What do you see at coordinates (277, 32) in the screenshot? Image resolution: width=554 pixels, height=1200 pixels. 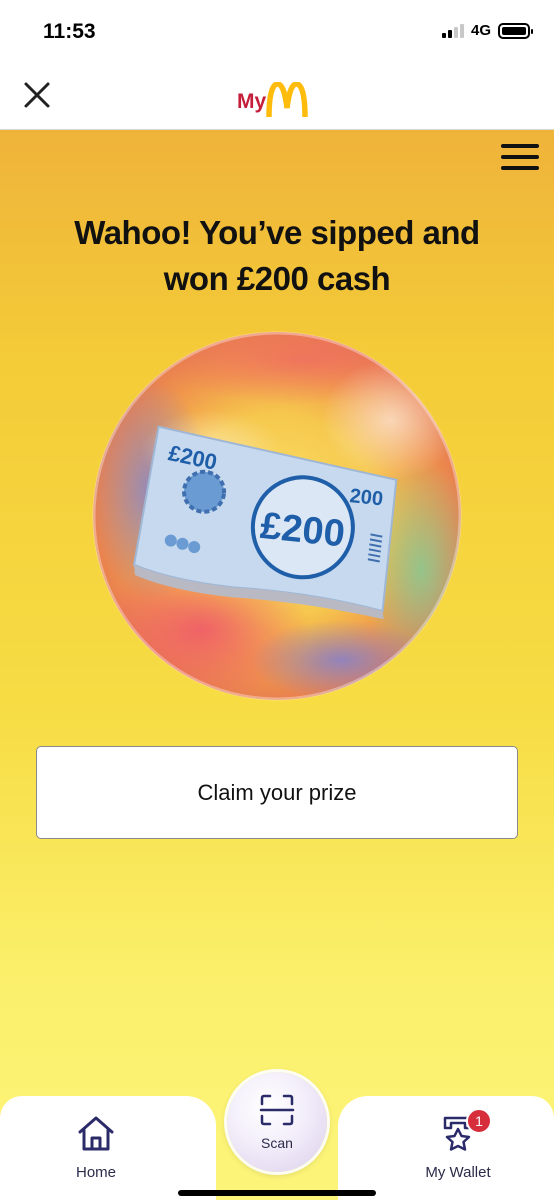 I see `status-bar: 11:53 4G` at bounding box center [277, 32].